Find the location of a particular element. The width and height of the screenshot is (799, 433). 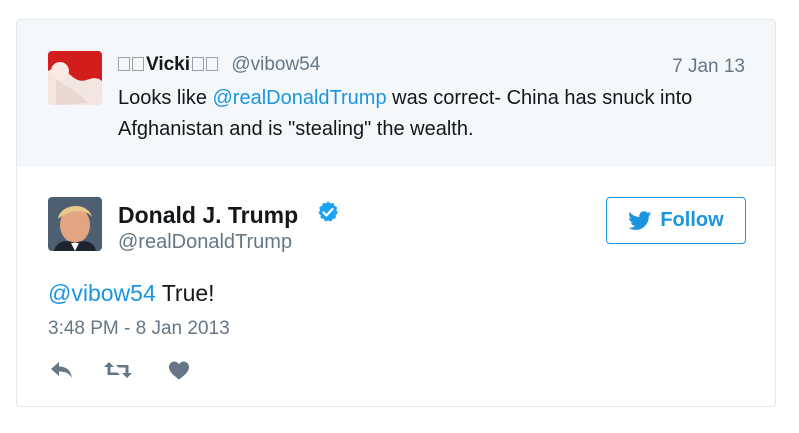

twitter-bird-icon is located at coordinates (640, 220).